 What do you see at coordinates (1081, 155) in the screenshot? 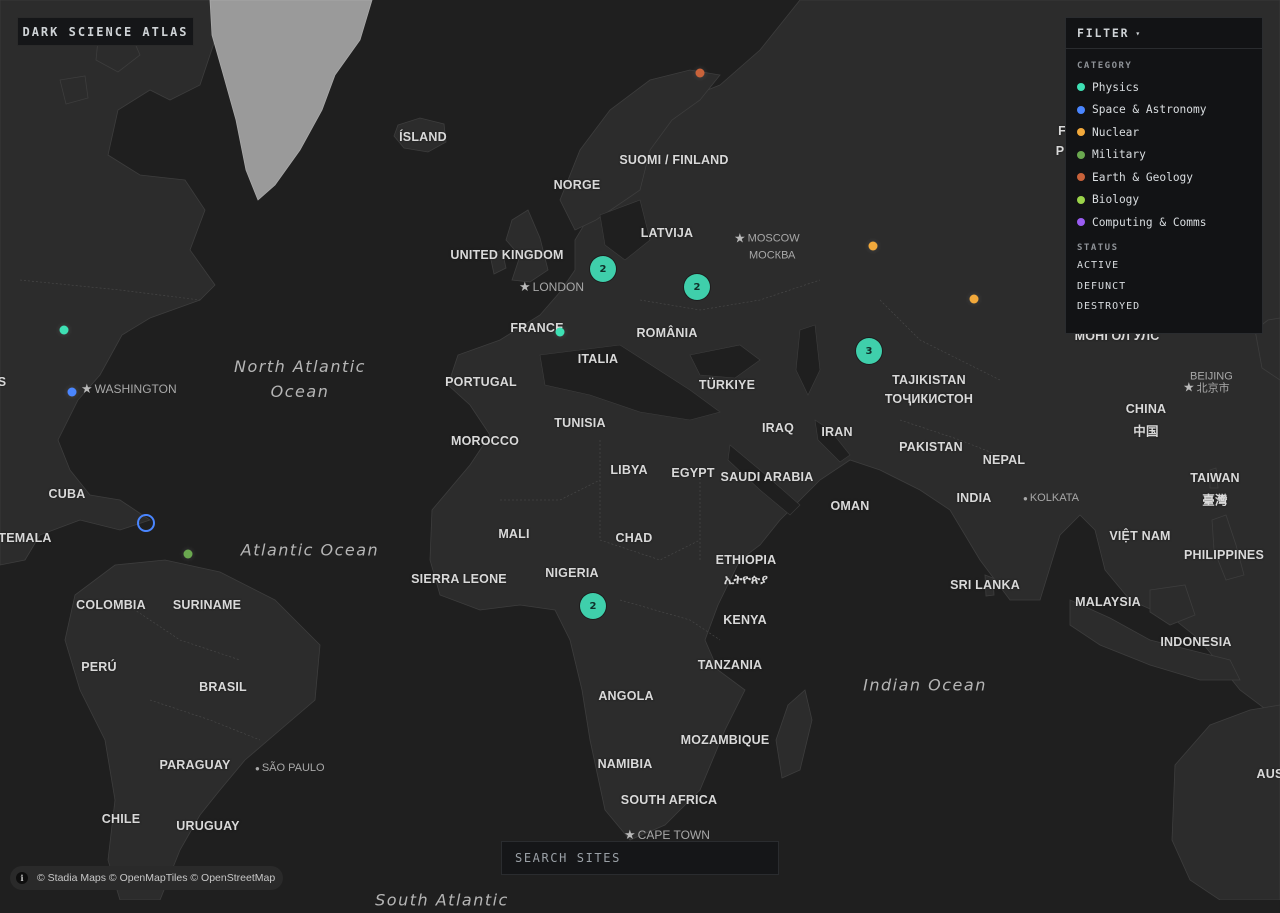
I see `military-swatch-icon` at bounding box center [1081, 155].